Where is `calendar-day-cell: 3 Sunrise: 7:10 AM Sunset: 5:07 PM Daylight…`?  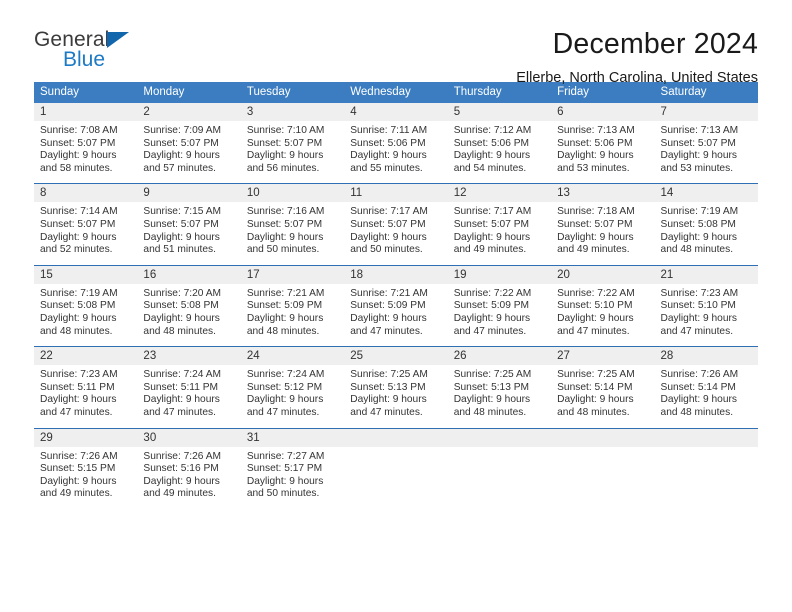
calendar-day-cell: 3 Sunrise: 7:10 AM Sunset: 5:07 PM Daylight… is located at coordinates (292, 143).